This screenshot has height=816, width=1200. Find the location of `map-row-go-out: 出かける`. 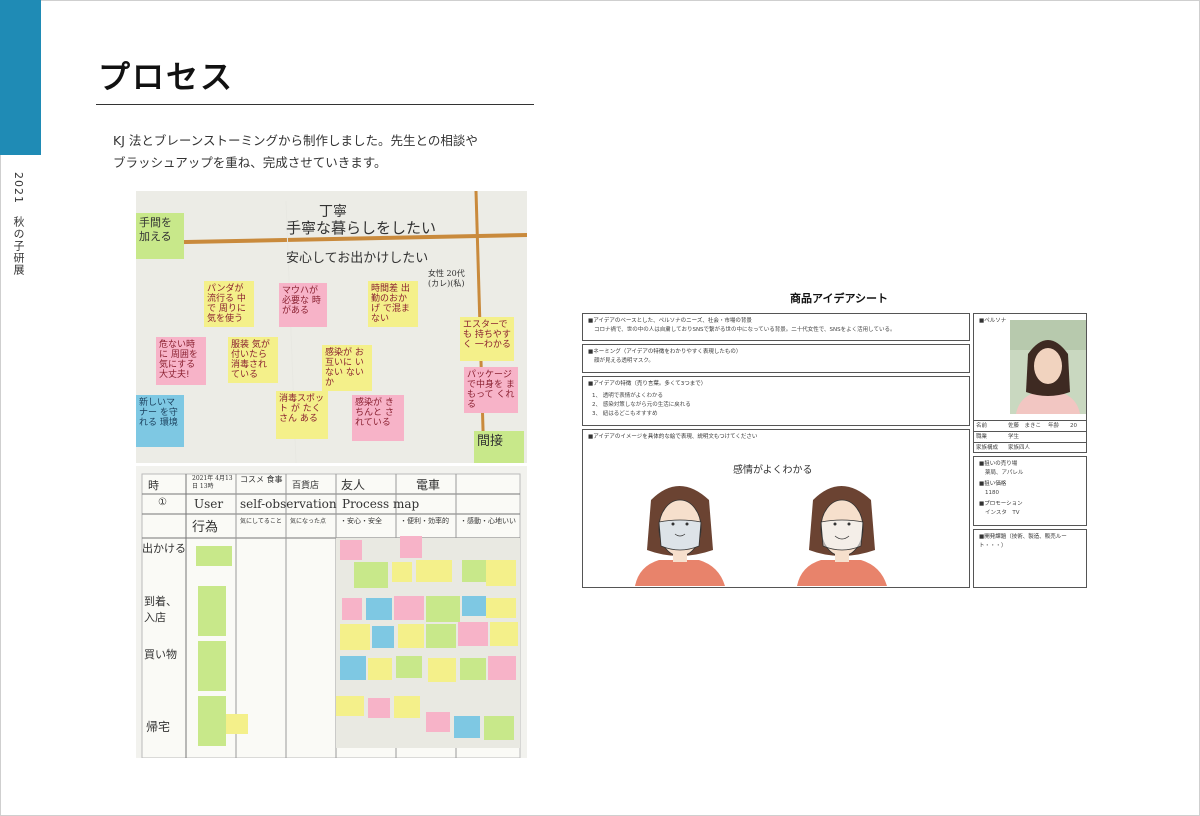

map-row-go-out: 出かける is located at coordinates (164, 548).